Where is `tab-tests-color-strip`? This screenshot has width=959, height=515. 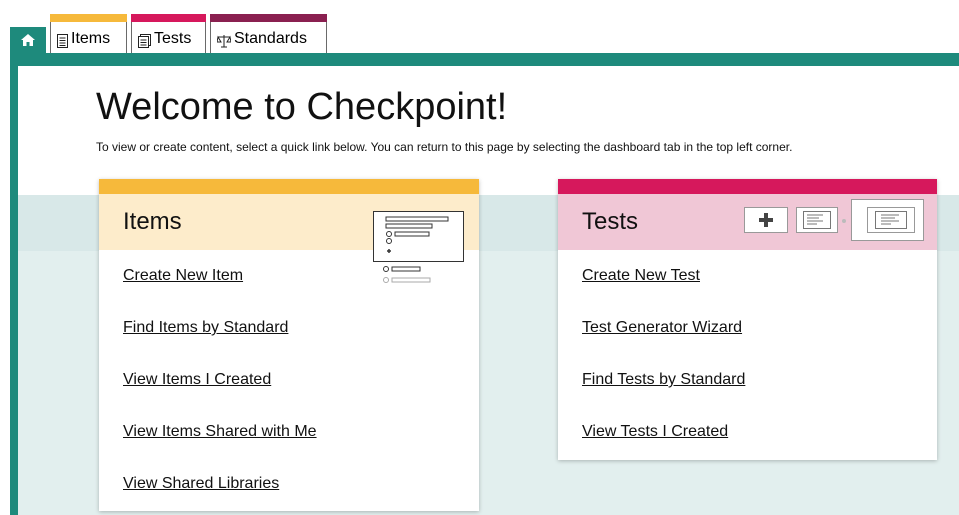 tab-tests-color-strip is located at coordinates (168, 18).